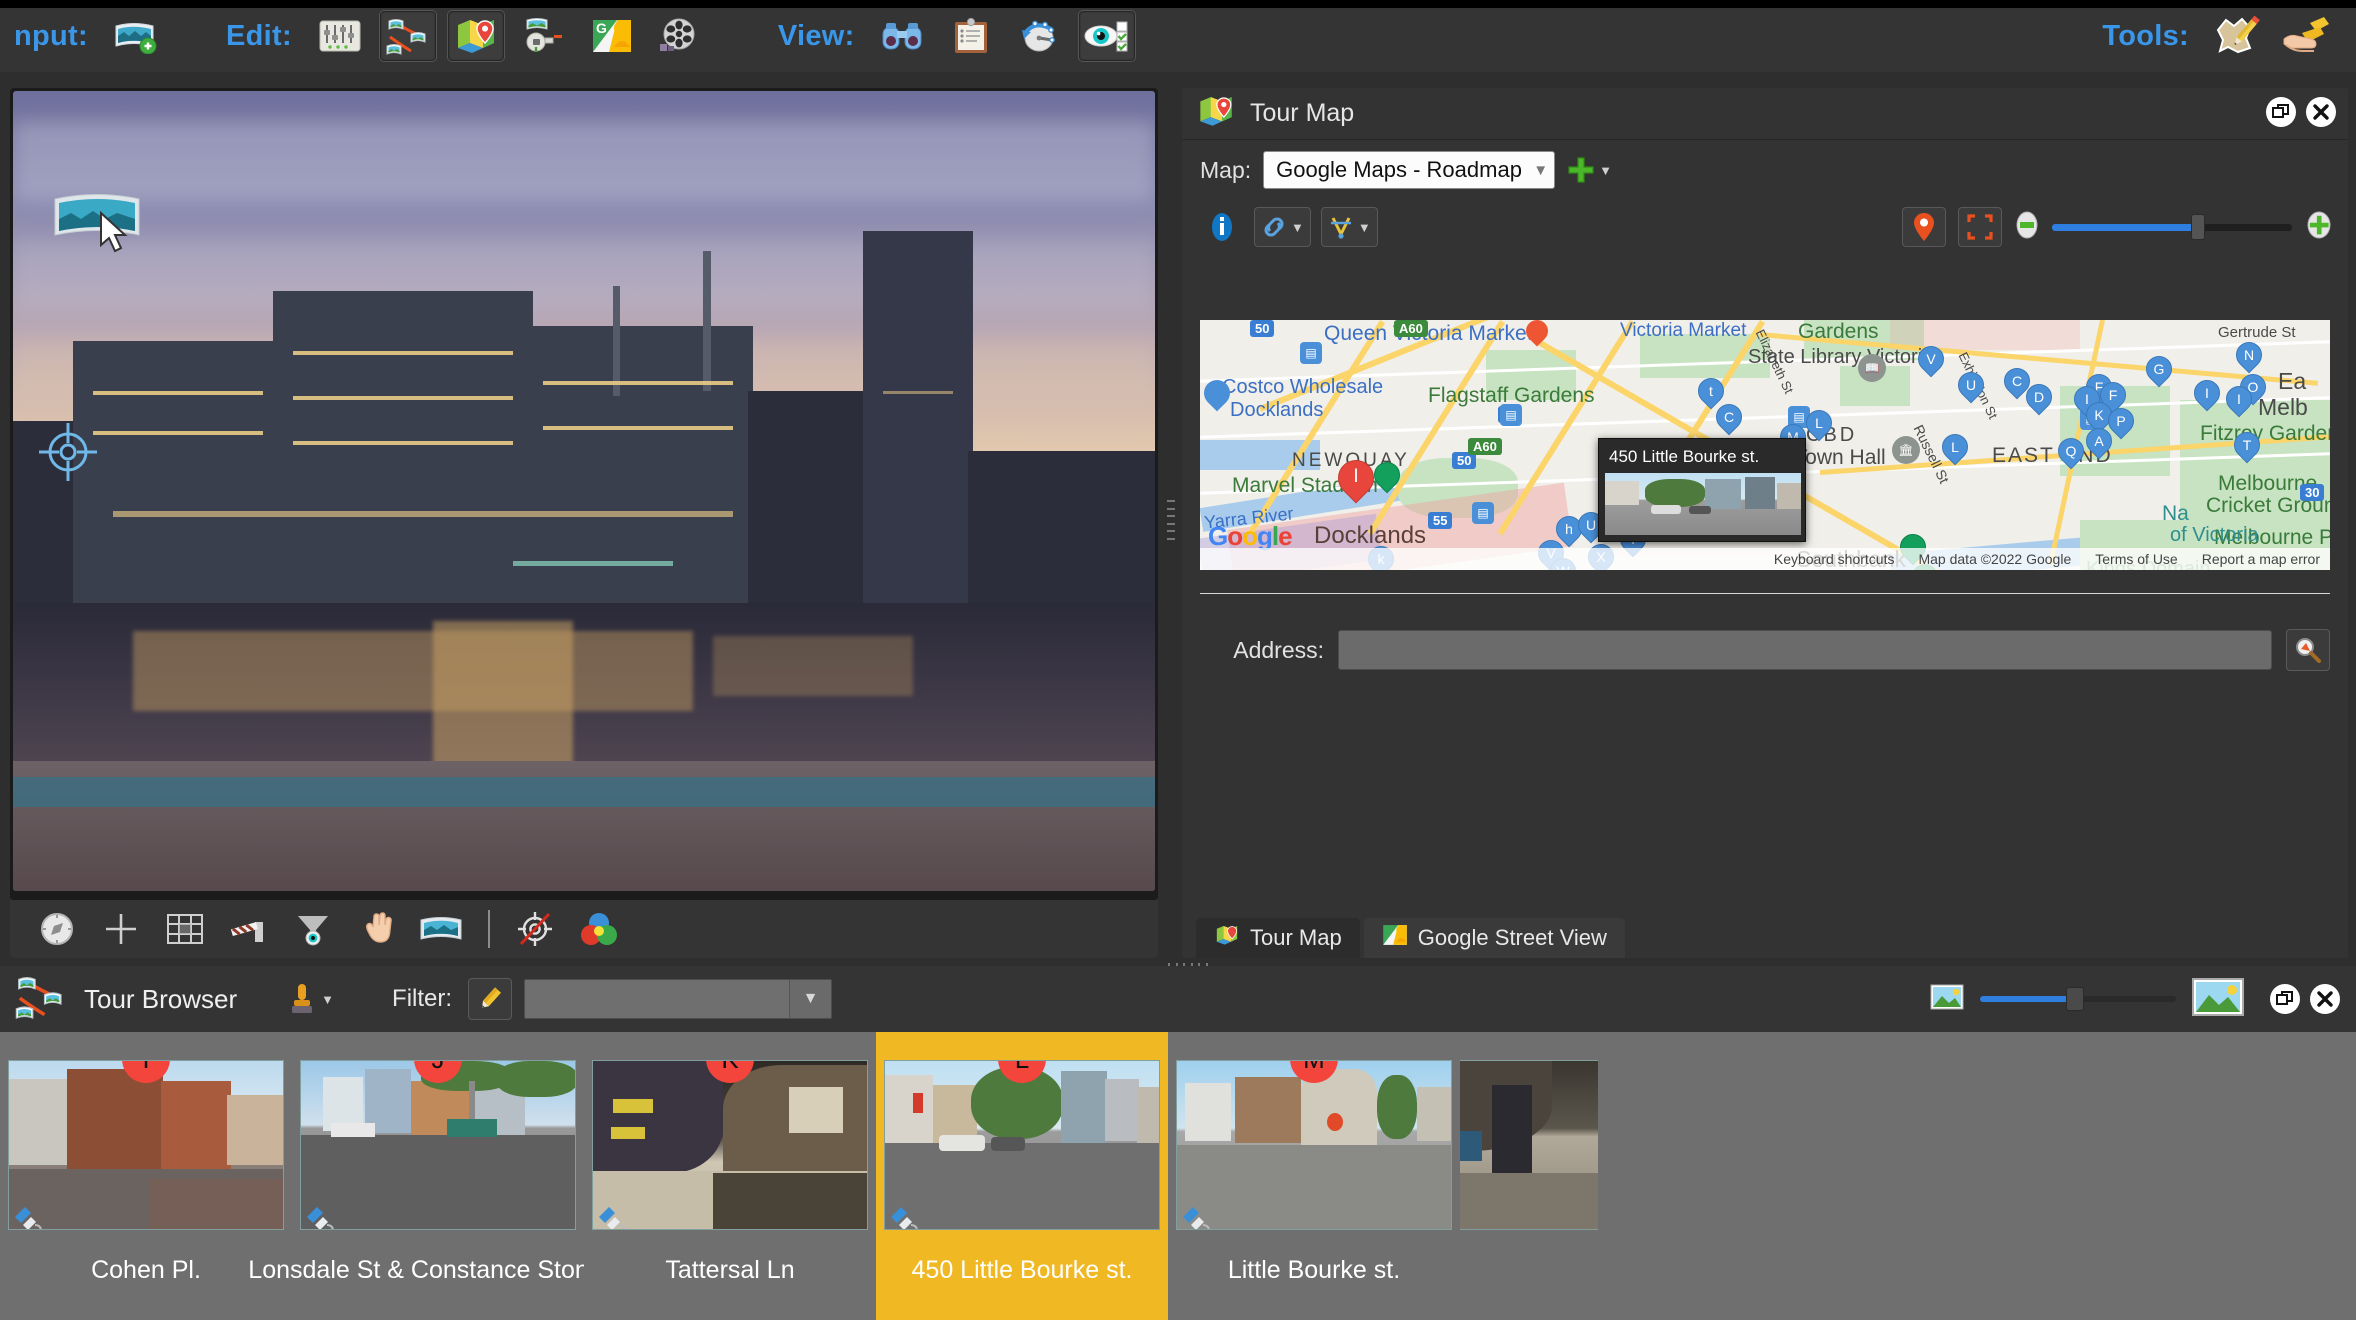 Image resolution: width=2356 pixels, height=1320 pixels. I want to click on tooltip-thumbnail, so click(1703, 504).